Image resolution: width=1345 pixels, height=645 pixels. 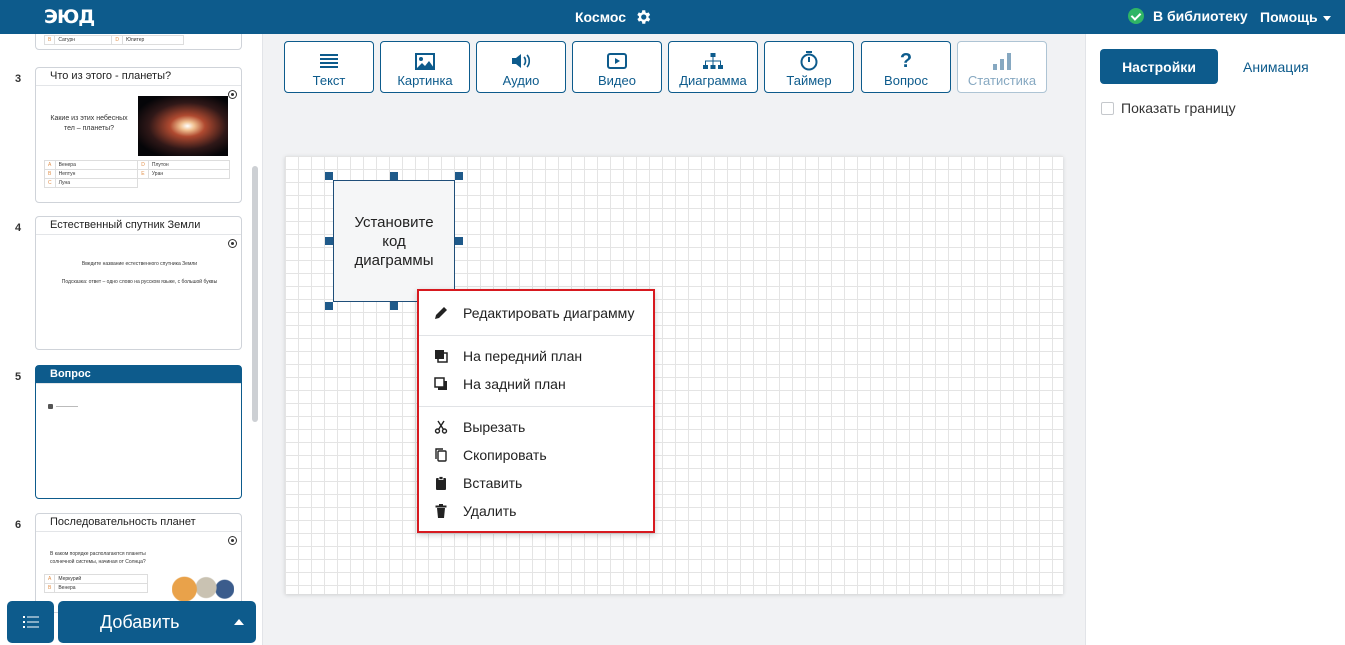 I want to click on stats-tool-label: Статистика, so click(x=1002, y=80).